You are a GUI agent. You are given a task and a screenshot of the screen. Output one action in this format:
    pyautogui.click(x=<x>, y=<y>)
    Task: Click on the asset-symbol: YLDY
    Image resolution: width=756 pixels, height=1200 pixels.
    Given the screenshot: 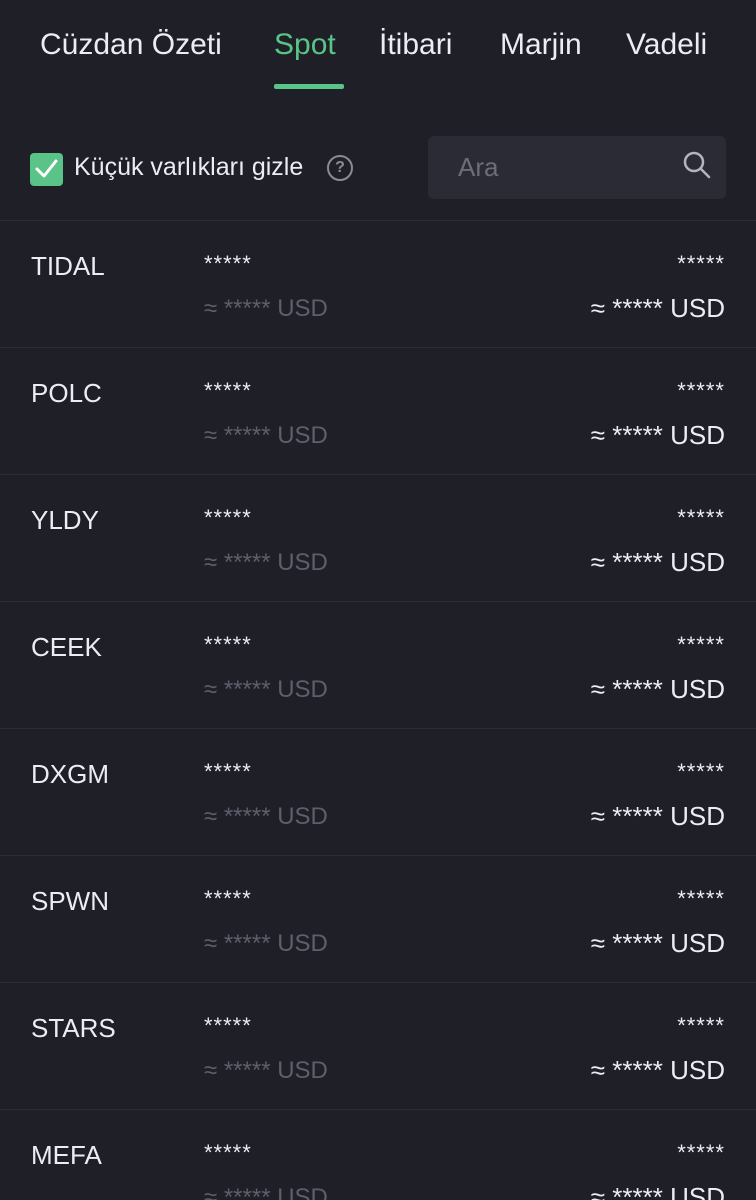 What is the action you would take?
    pyautogui.click(x=65, y=520)
    